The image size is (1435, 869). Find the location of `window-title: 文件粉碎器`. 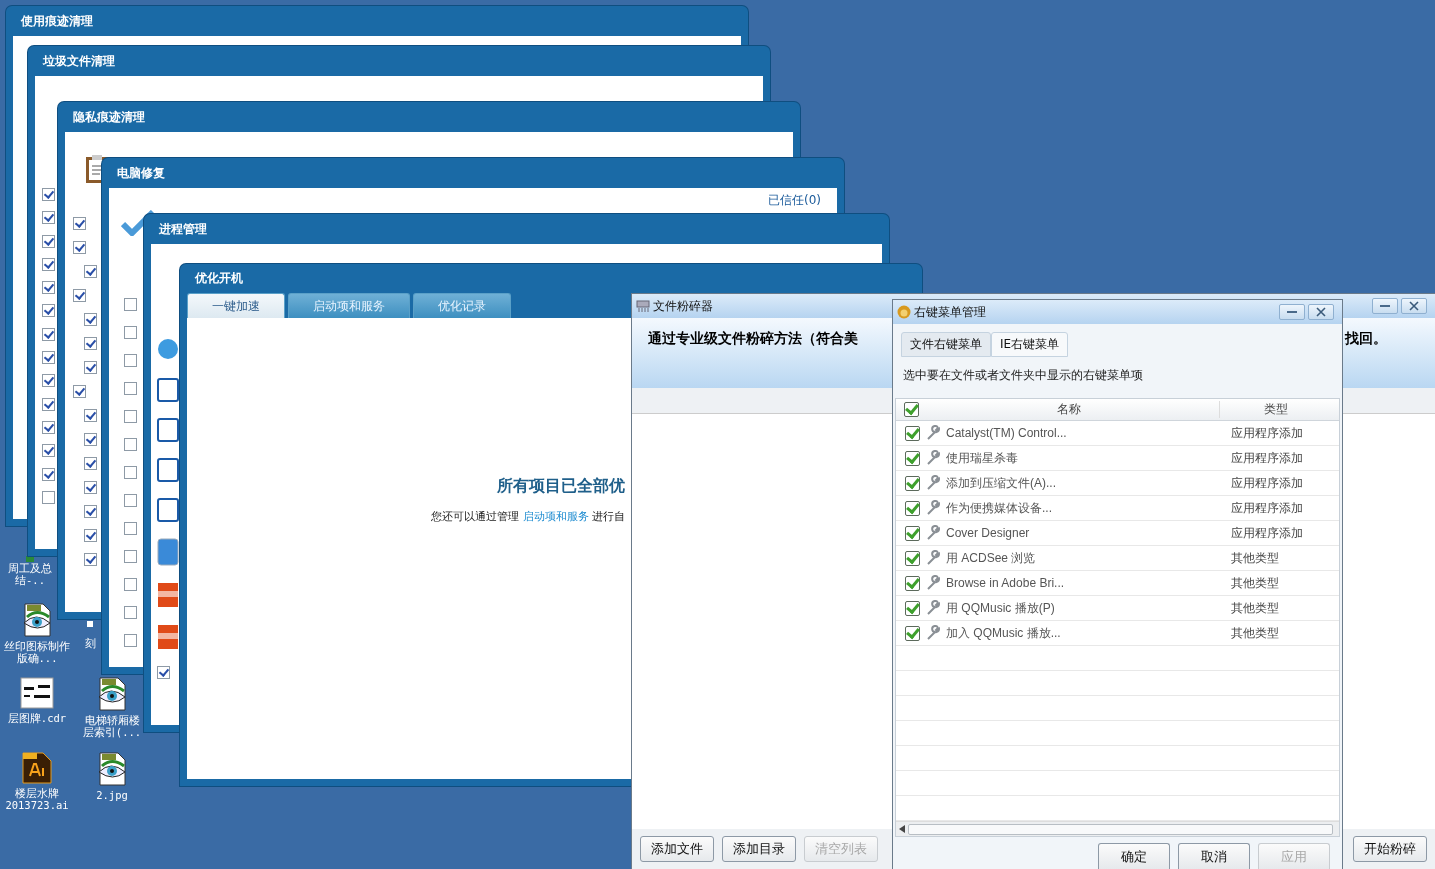

window-title: 文件粉碎器 is located at coordinates (683, 306).